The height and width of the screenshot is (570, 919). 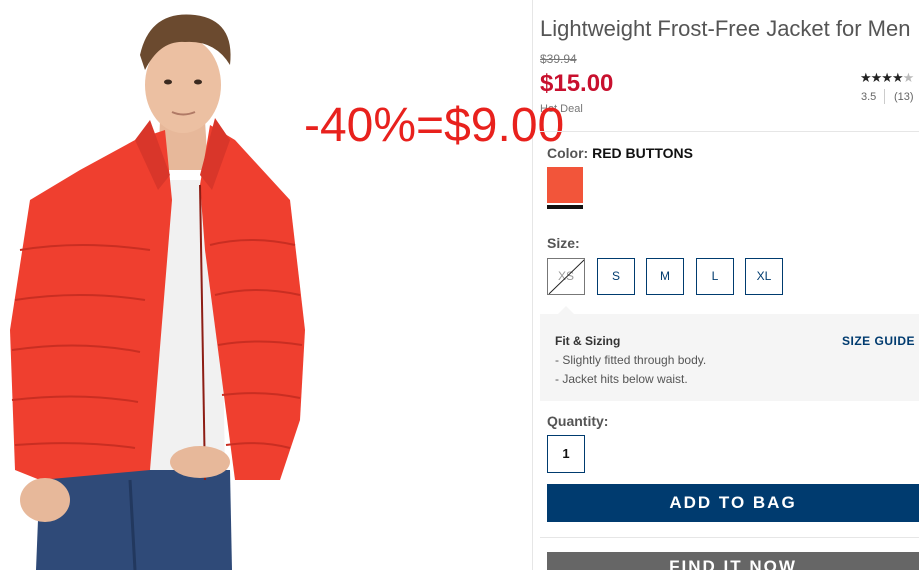 I want to click on find-it-now-button: FIND IT NOW, so click(x=733, y=561).